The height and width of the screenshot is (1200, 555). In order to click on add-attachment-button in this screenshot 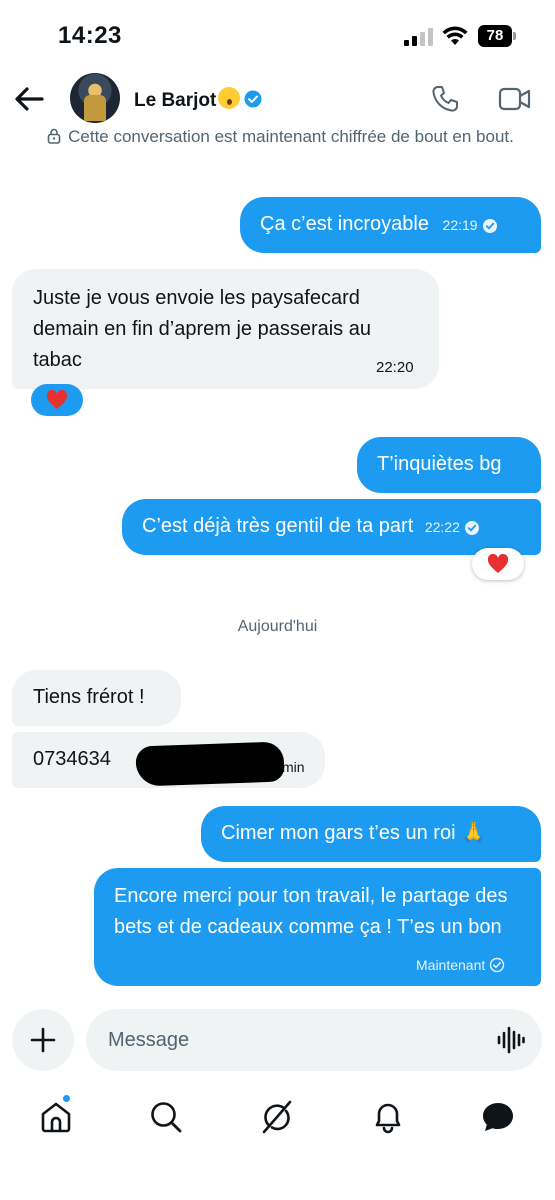, I will do `click(43, 1040)`.